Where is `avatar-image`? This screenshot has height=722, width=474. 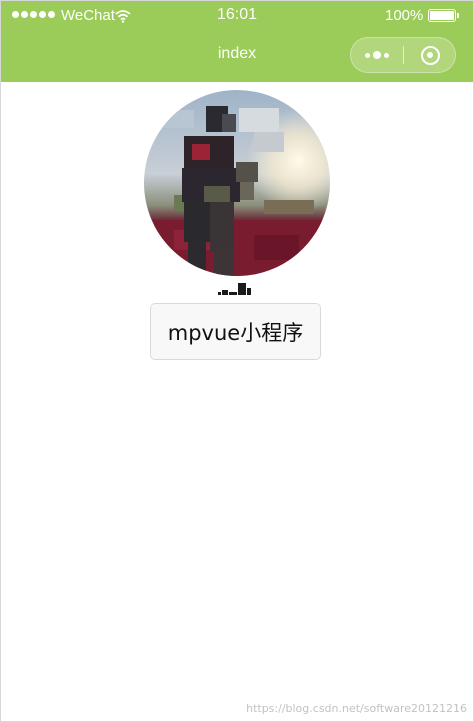 avatar-image is located at coordinates (237, 183).